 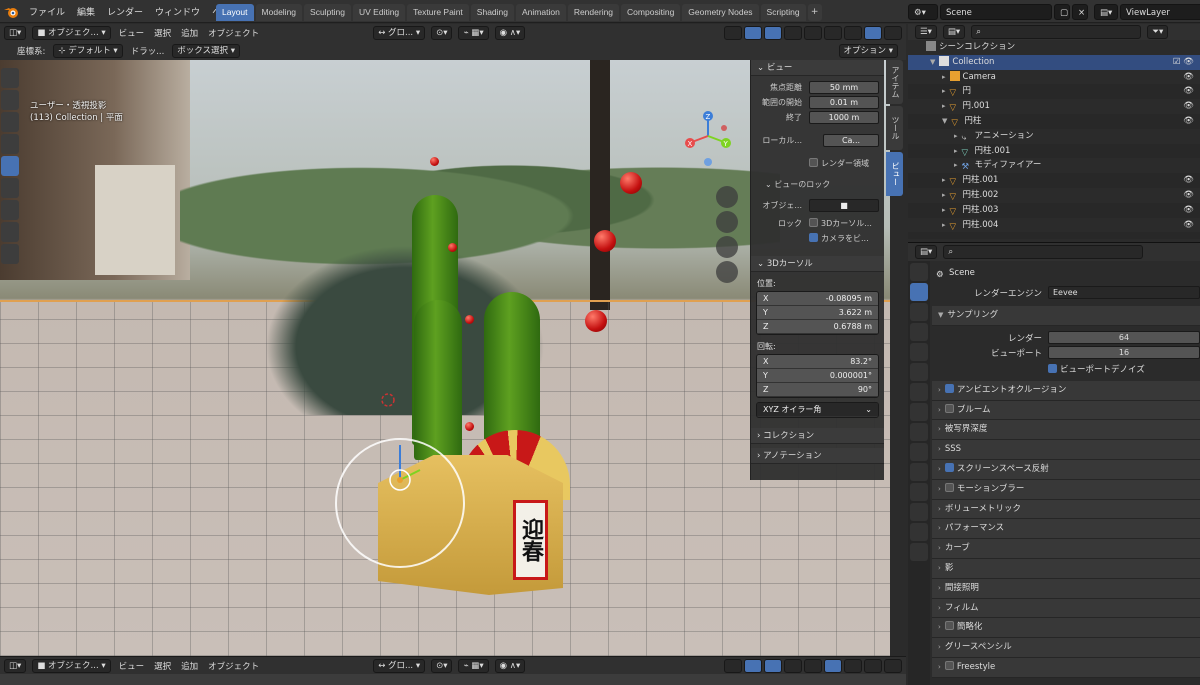 What do you see at coordinates (868, 51) in the screenshot?
I see `options-dropdown: オプション ▾` at bounding box center [868, 51].